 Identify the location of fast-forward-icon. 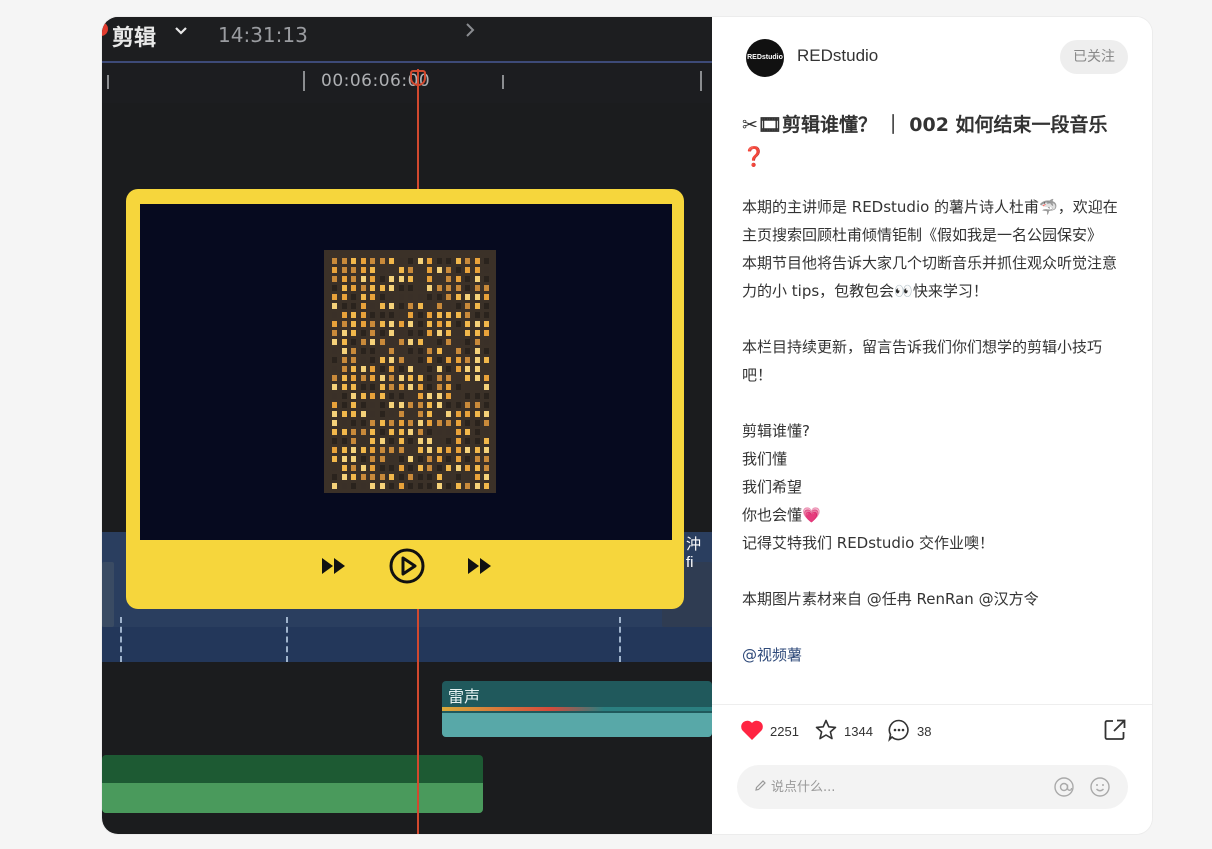
(480, 568).